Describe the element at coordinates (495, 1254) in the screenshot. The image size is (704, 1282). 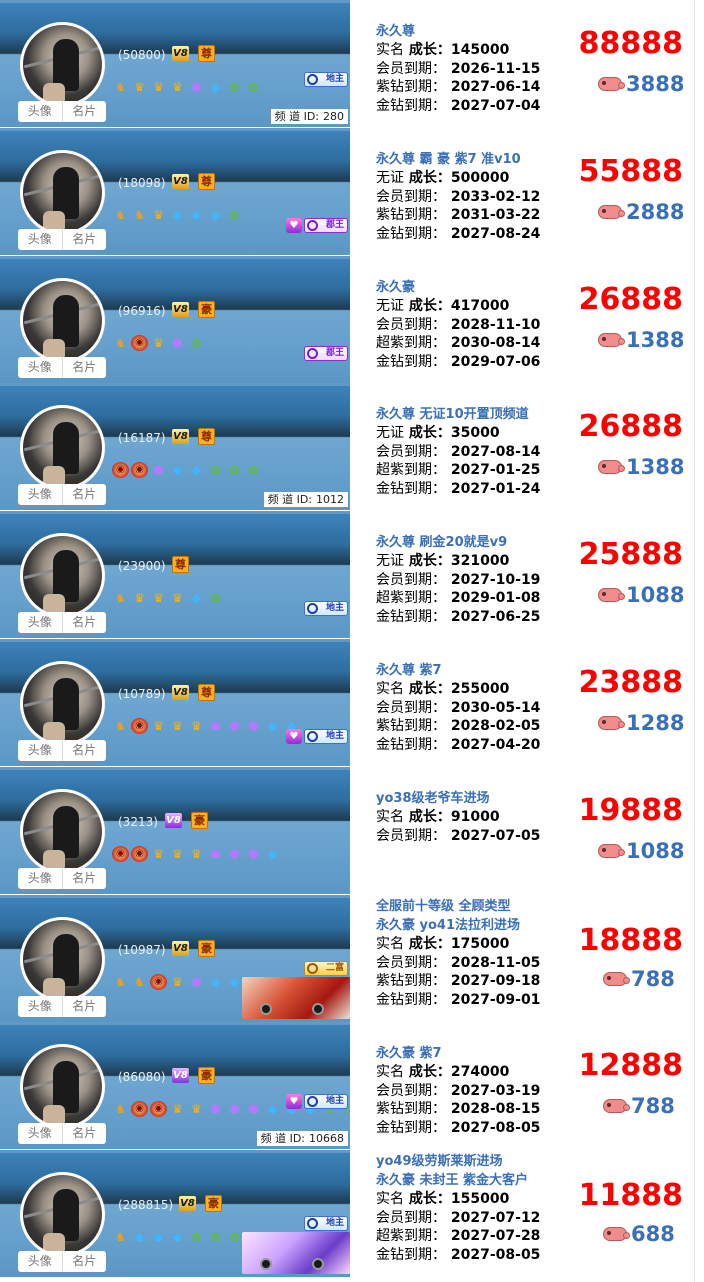
I see `info-value: 2027-08-05` at that location.